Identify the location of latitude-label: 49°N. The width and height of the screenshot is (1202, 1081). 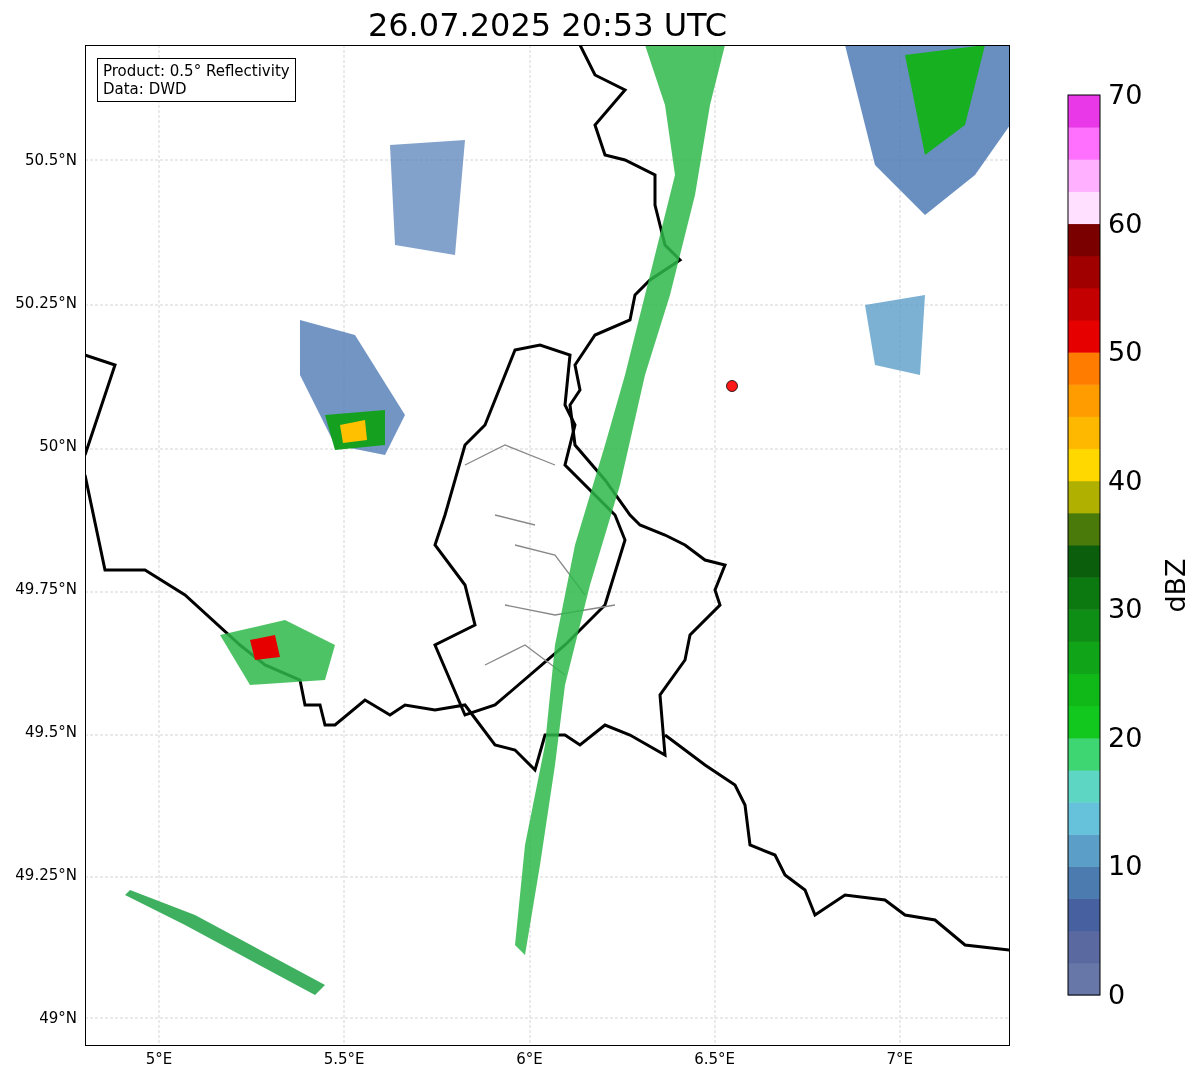
(58, 1018).